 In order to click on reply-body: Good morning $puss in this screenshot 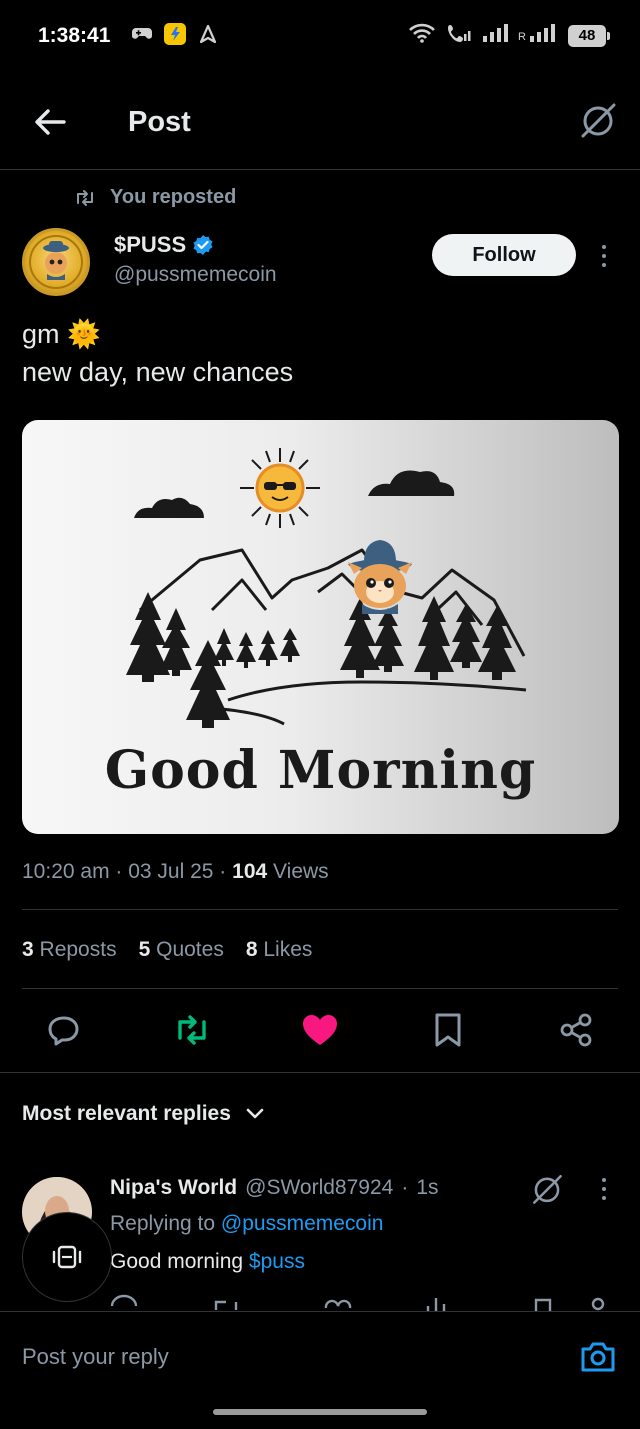, I will do `click(207, 1262)`.